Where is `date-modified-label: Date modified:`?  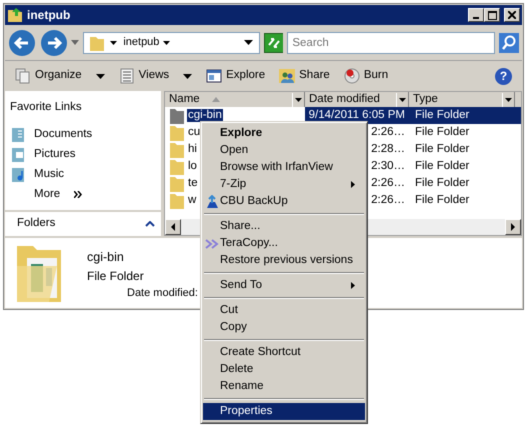
date-modified-label: Date modified: is located at coordinates (162, 294).